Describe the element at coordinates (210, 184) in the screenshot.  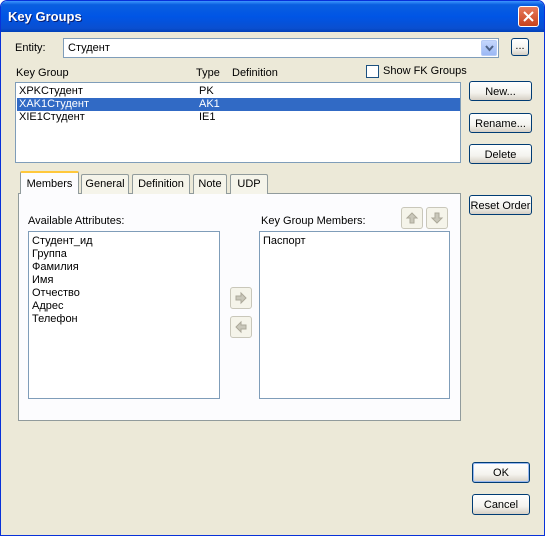
I see `tab-note: Note` at that location.